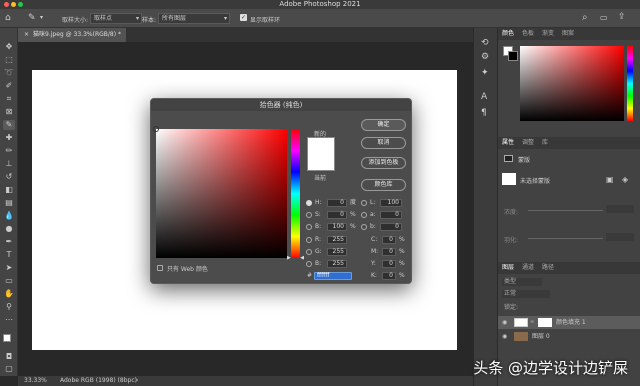 This screenshot has width=640, height=386. What do you see at coordinates (389, 276) in the screenshot?
I see `black-field: 0` at bounding box center [389, 276].